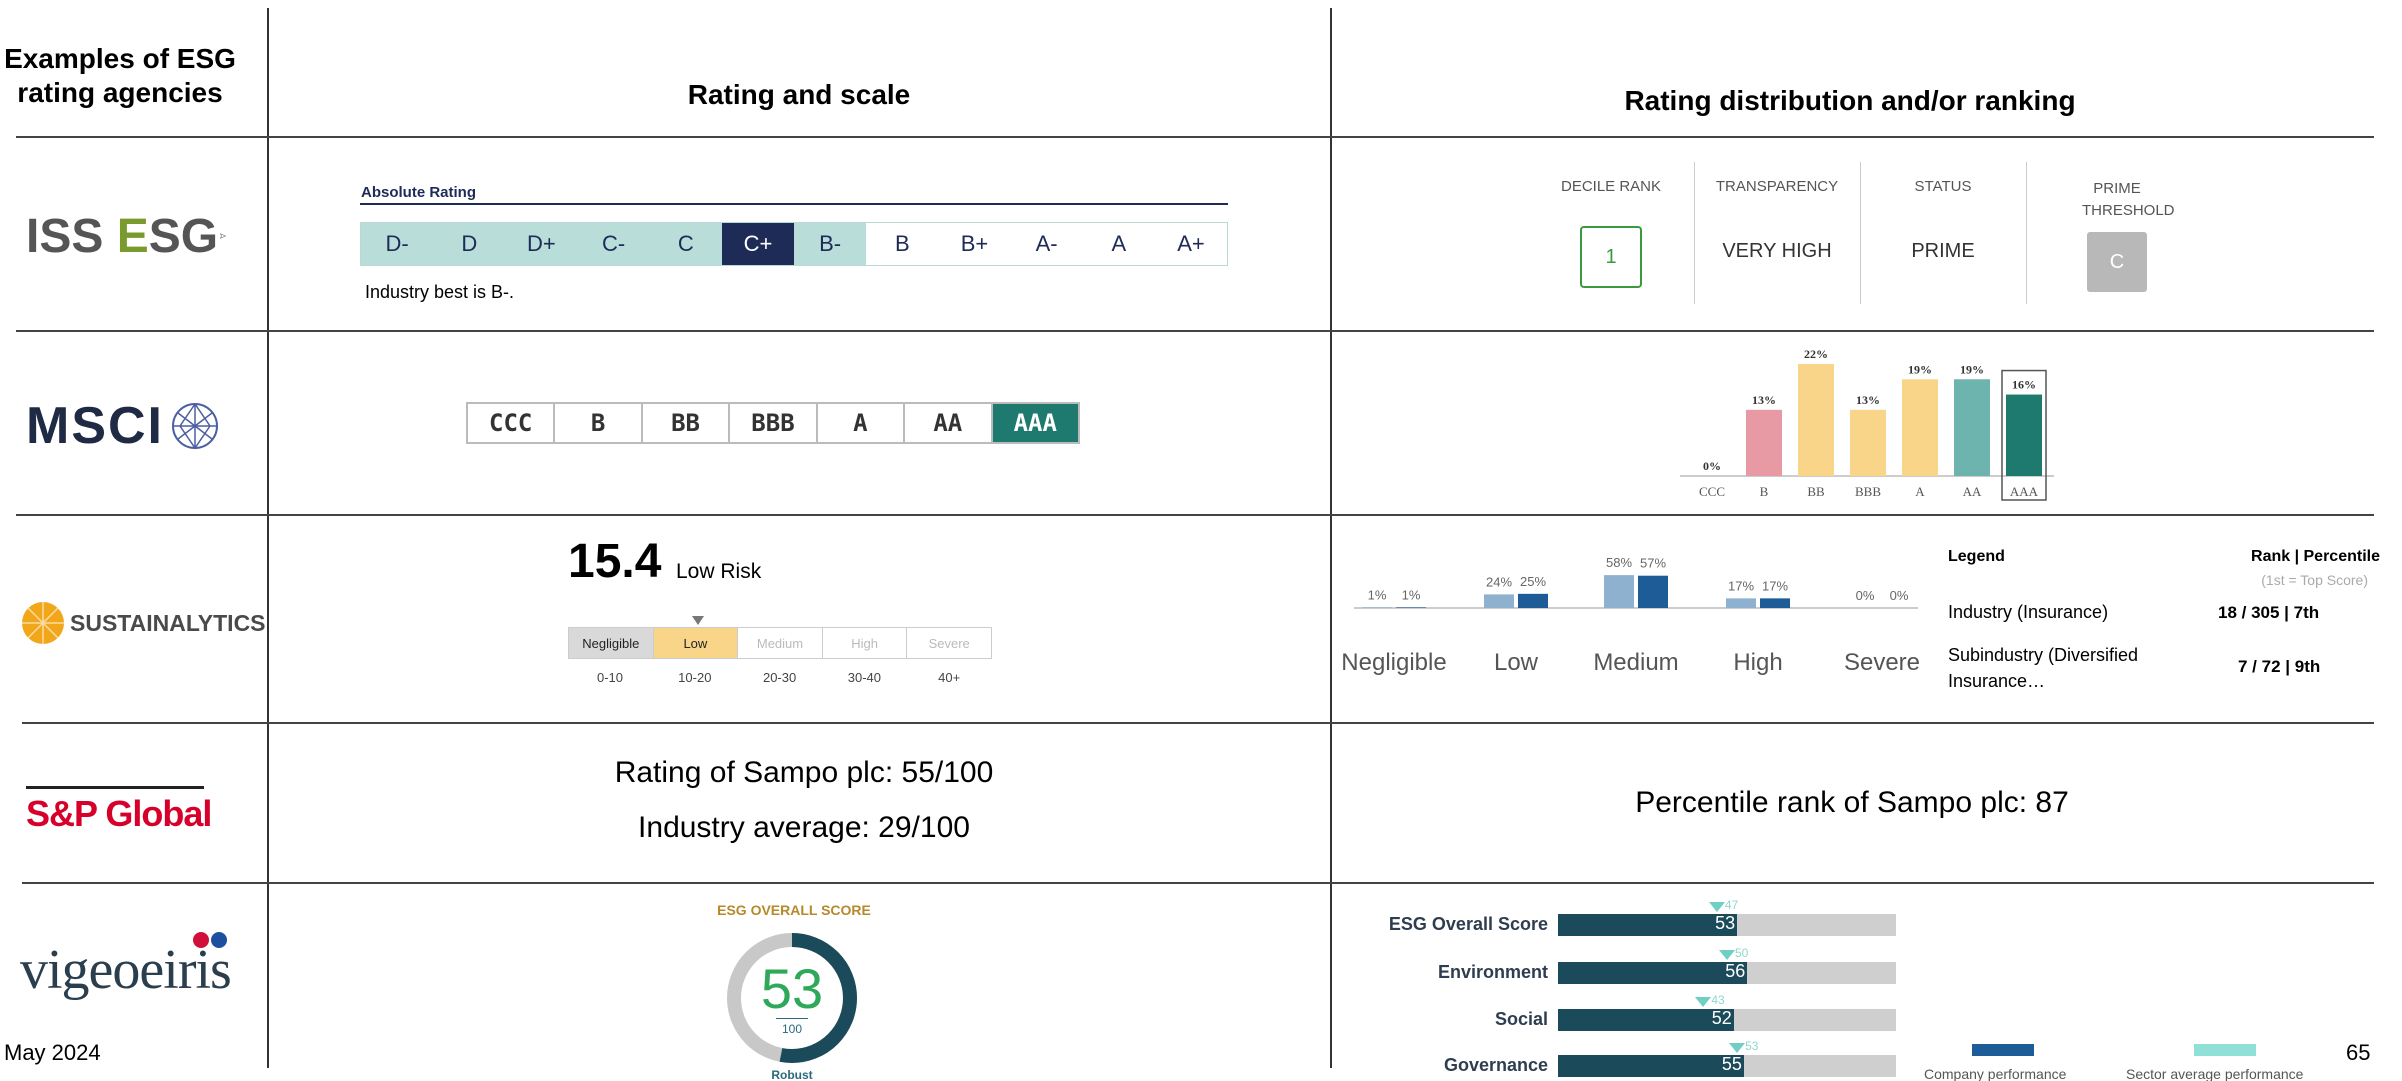 This screenshot has width=2402, height=1081. What do you see at coordinates (1653, 563) in the screenshot?
I see `sus-bar-label: 57%` at bounding box center [1653, 563].